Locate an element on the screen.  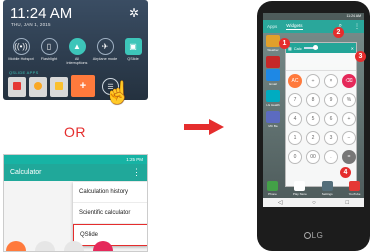
bell-icon: ▲ is located at coordinates (77, 46).